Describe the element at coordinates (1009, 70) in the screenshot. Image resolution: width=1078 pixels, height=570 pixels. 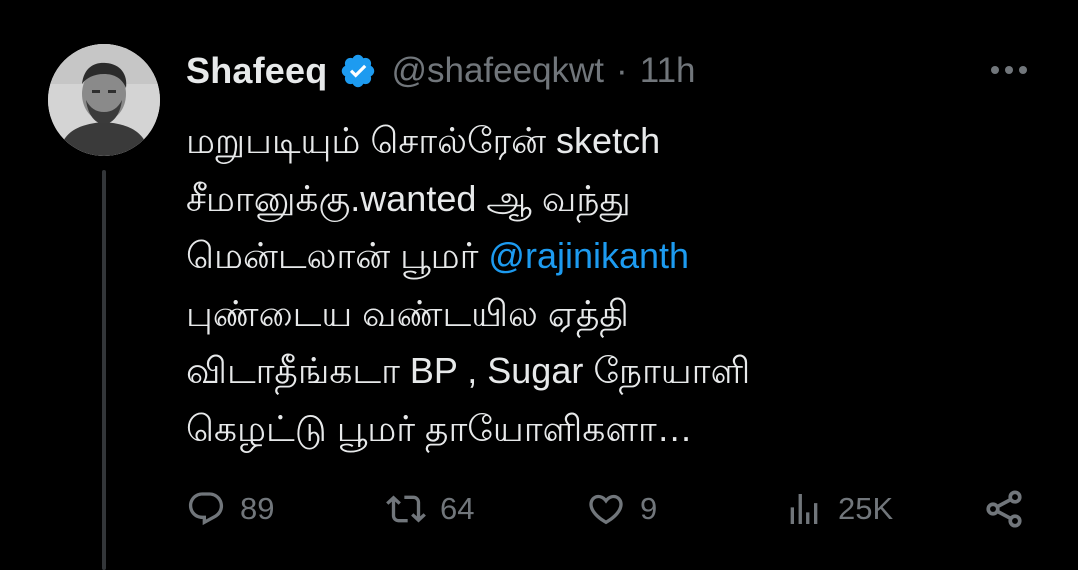
I see `more-options-icon` at that location.